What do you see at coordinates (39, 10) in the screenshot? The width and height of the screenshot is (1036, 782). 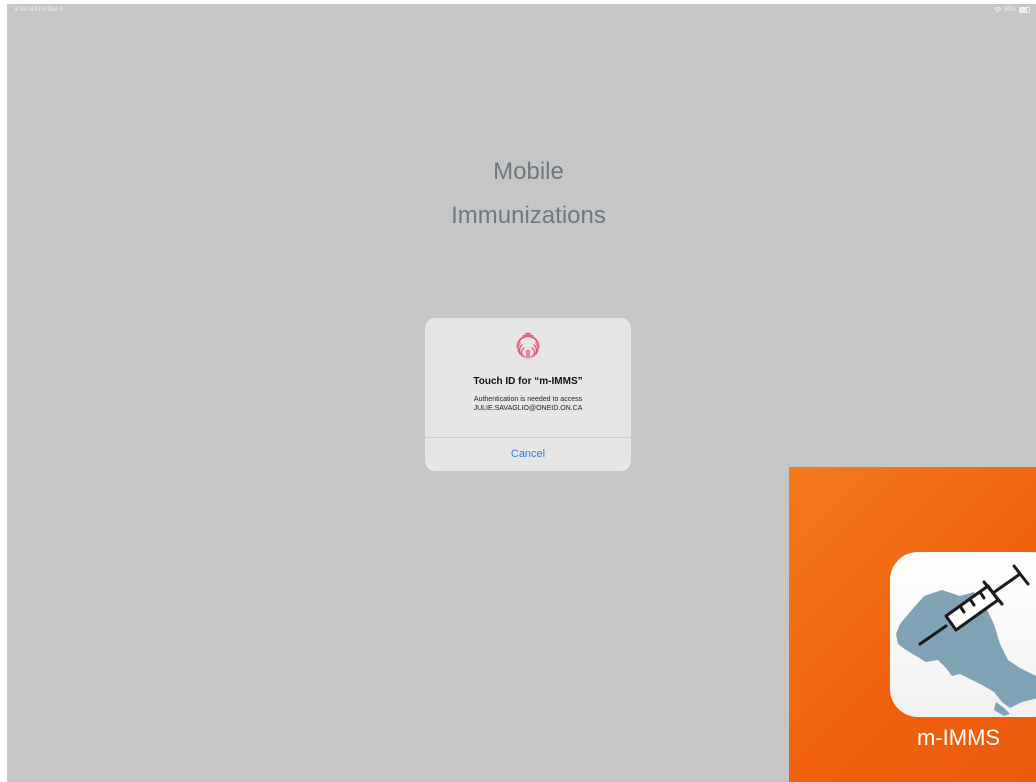 I see `status-time-date: 8:44 AM Fri Mar 4` at bounding box center [39, 10].